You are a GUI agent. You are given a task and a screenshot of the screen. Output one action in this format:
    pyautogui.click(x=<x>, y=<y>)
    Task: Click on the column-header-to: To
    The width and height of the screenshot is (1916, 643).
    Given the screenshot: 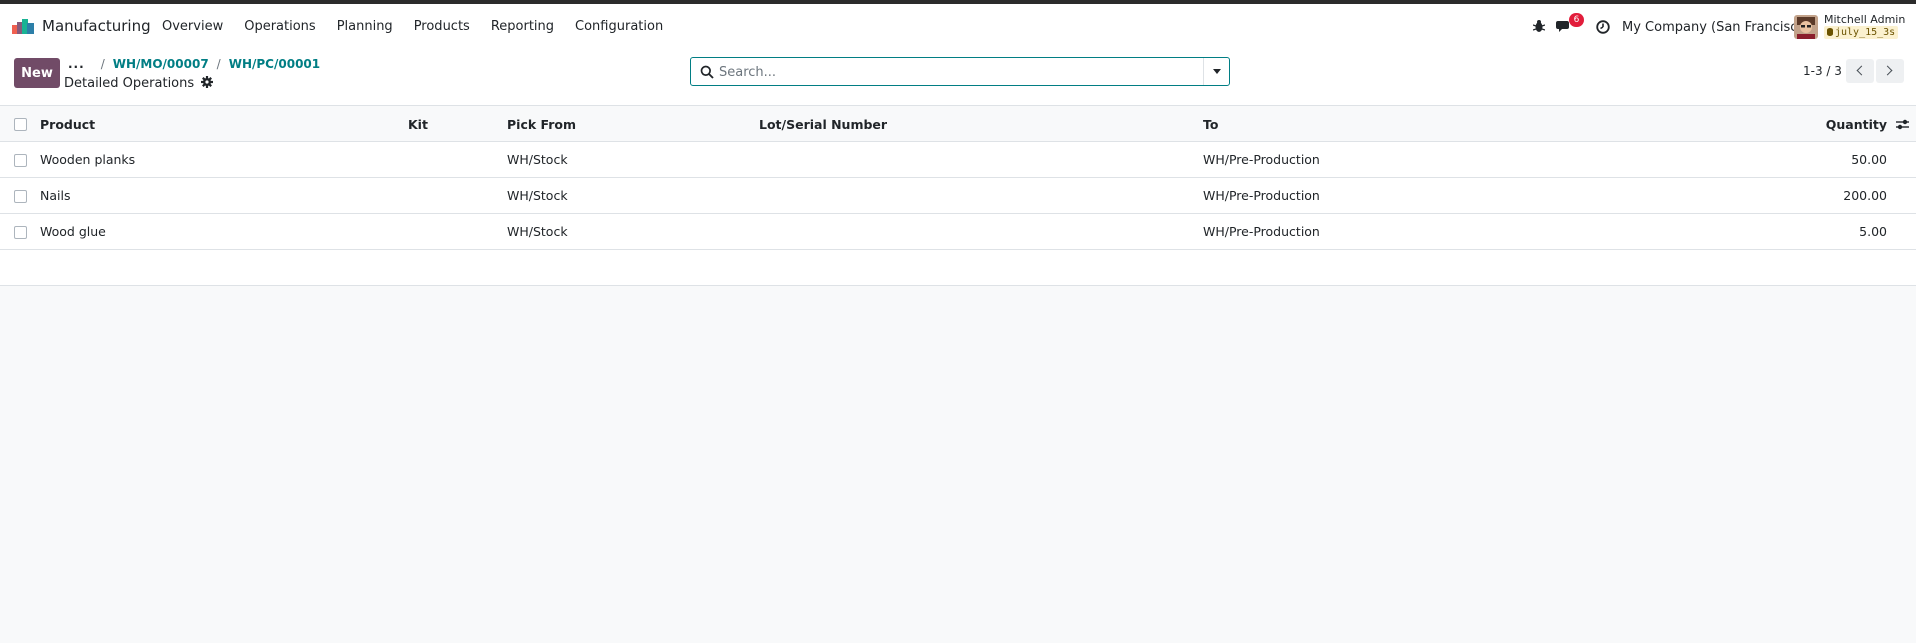 What is the action you would take?
    pyautogui.click(x=1210, y=124)
    